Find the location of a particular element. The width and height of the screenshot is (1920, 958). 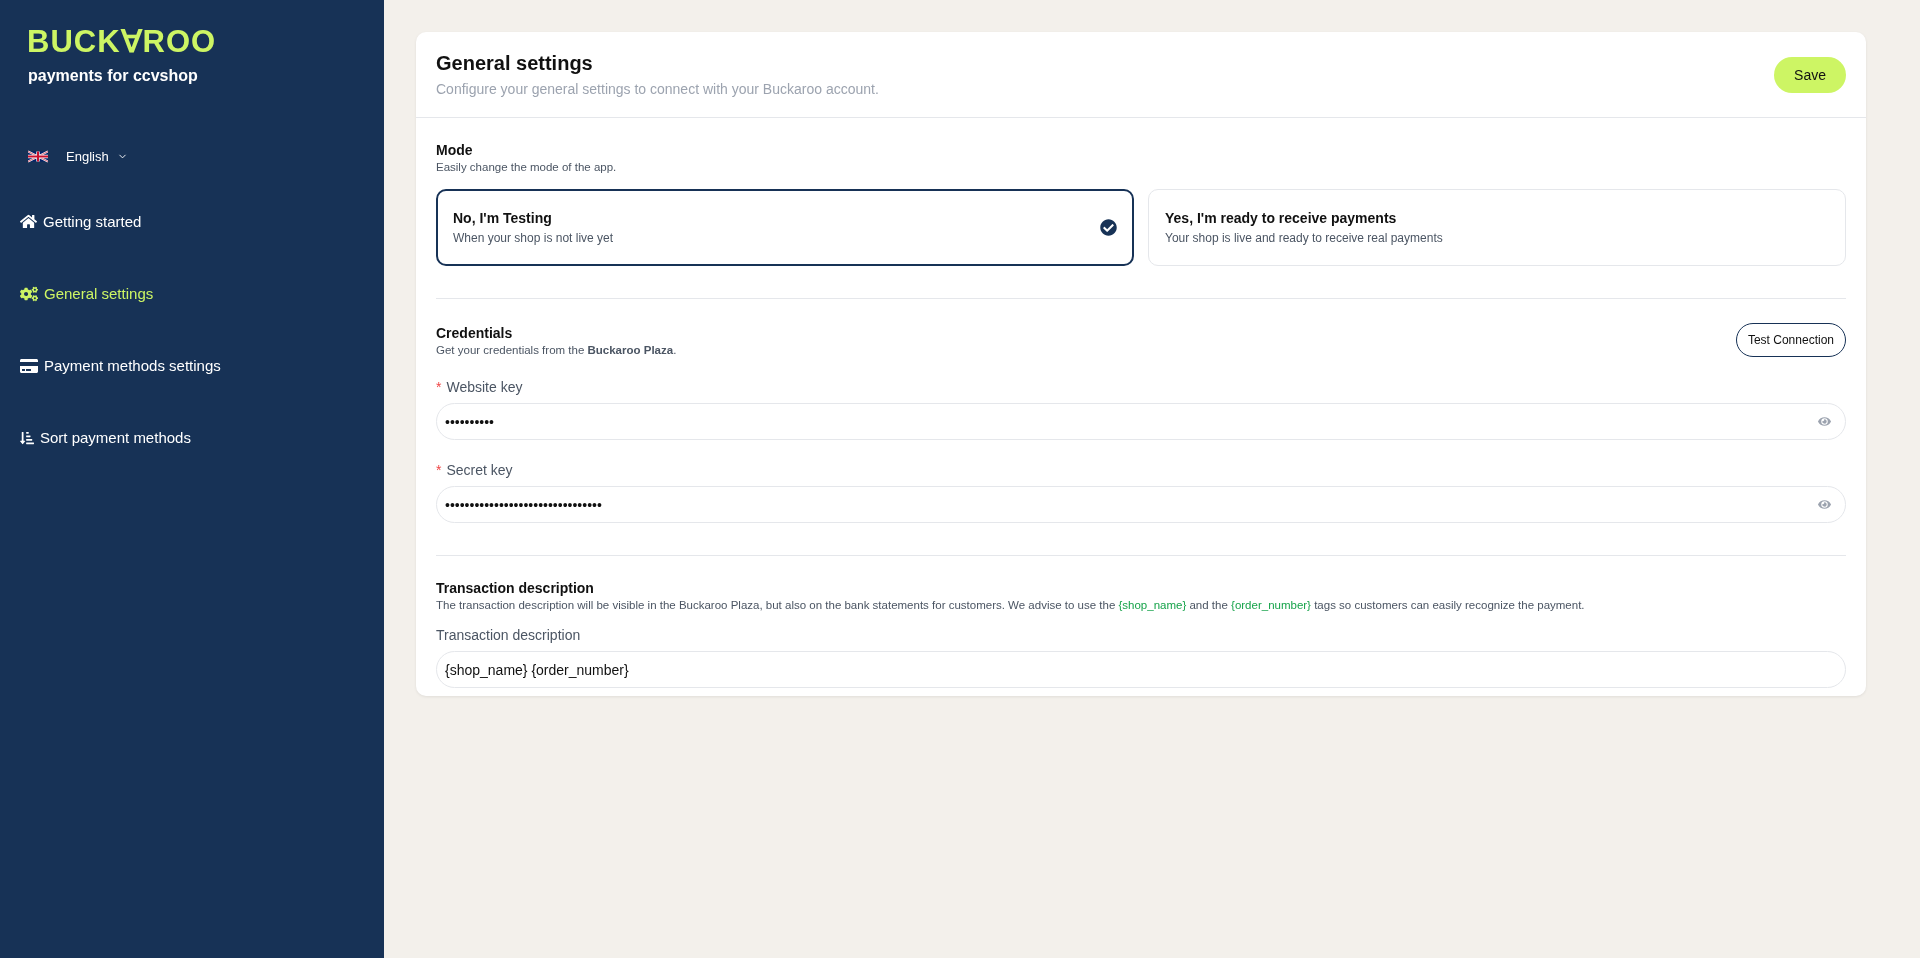

home-icon is located at coordinates (28, 221).